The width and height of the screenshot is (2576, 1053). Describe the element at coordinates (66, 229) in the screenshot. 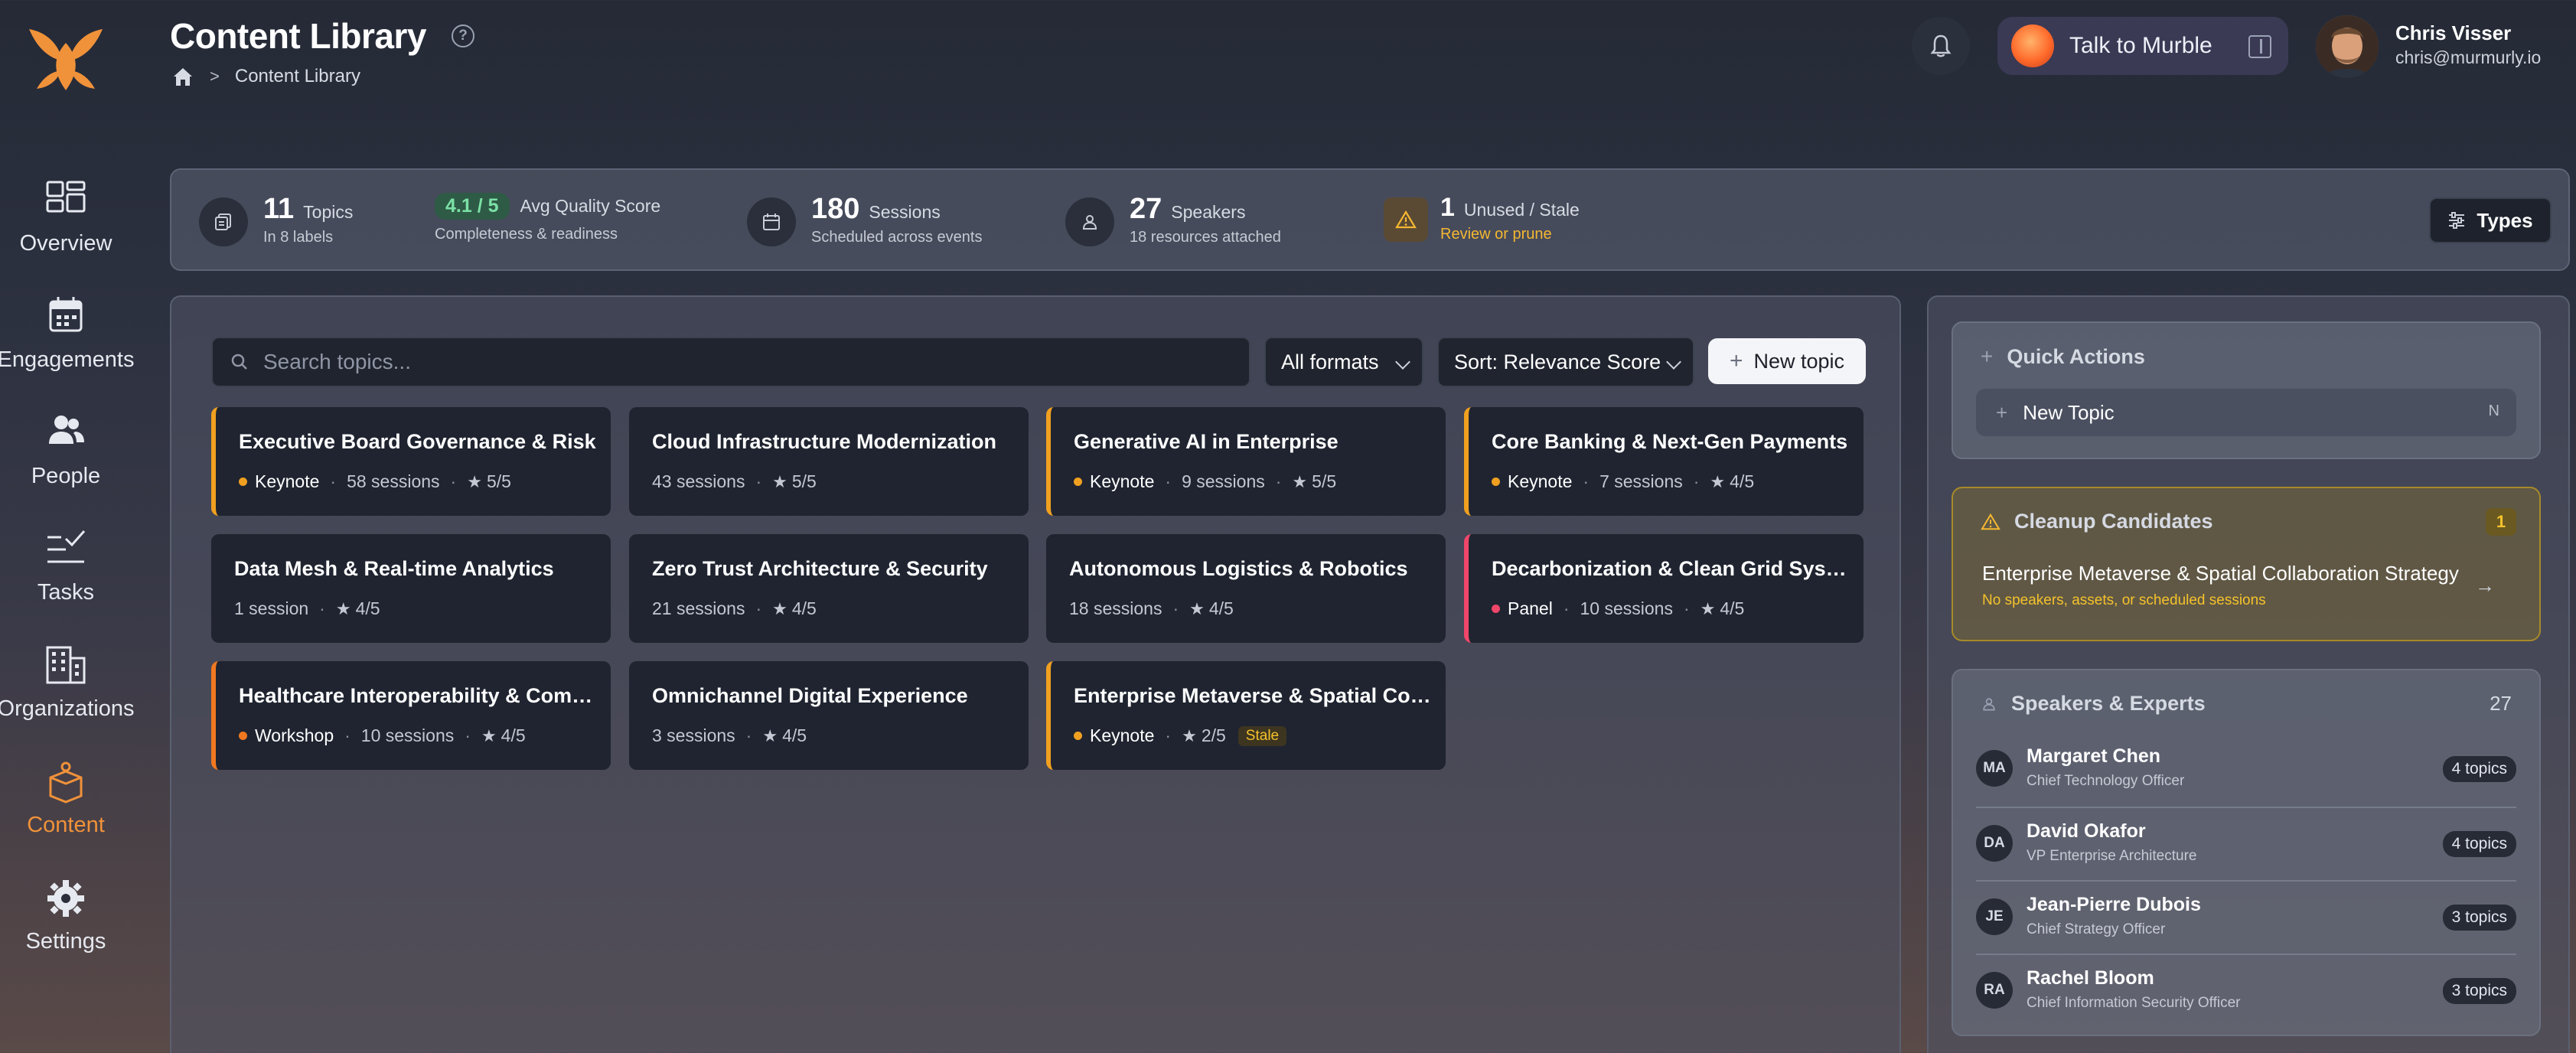

I see `nav-overview: Overview` at that location.